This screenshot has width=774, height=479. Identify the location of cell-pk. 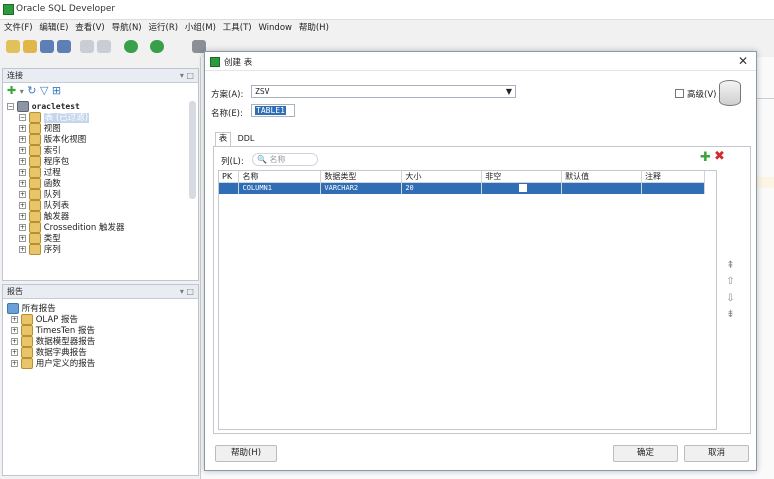
(229, 188).